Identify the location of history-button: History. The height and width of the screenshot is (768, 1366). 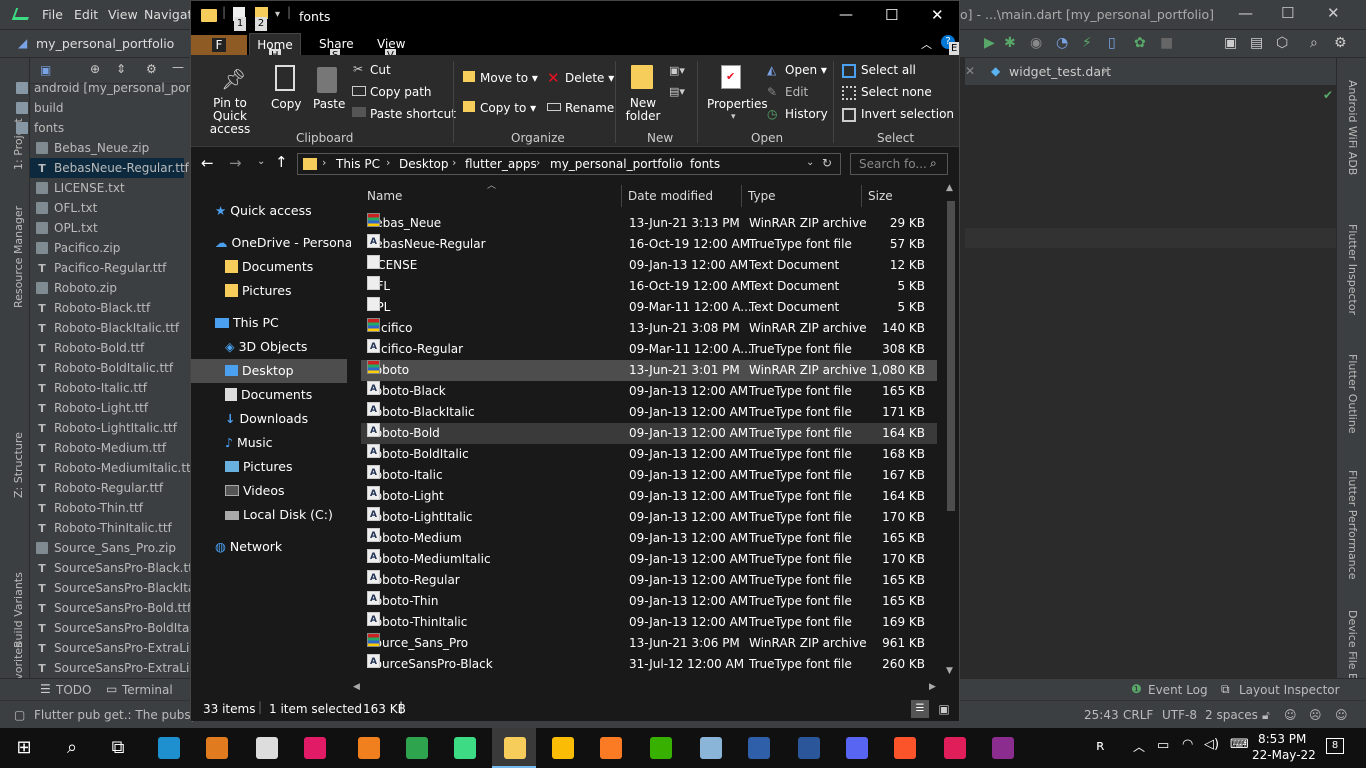
(806, 114).